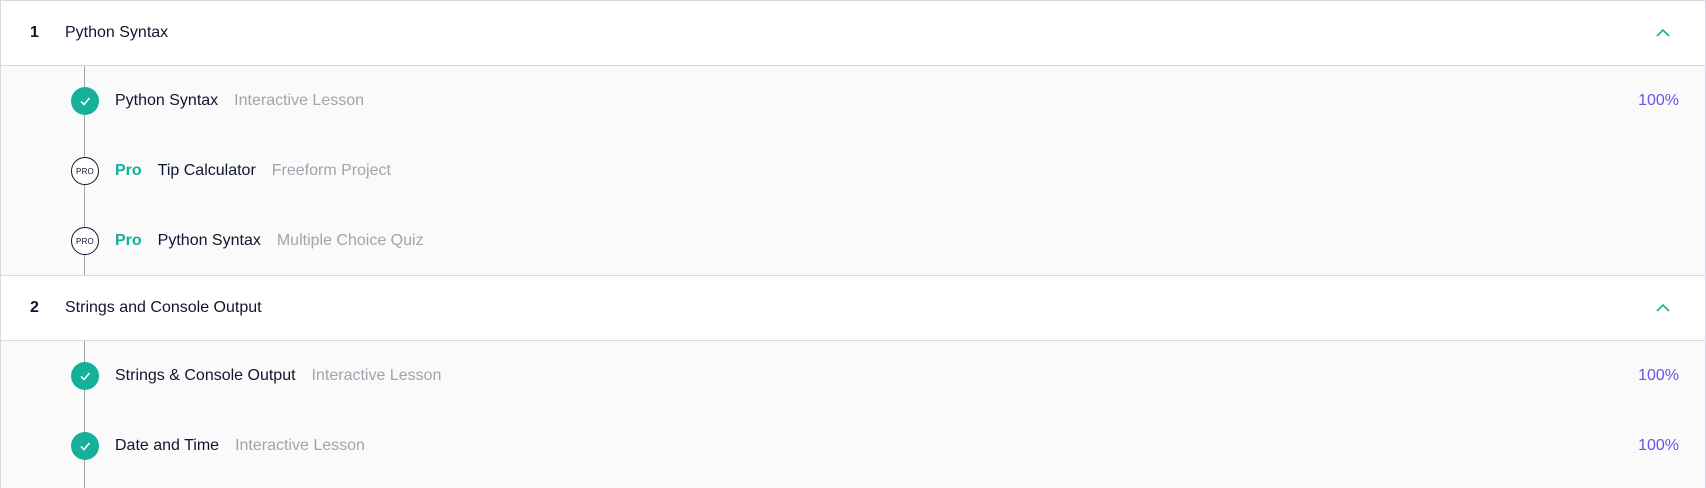 This screenshot has height=488, width=1706. I want to click on item-text: Pro Tip Calculator Freeform Project, so click(253, 171).